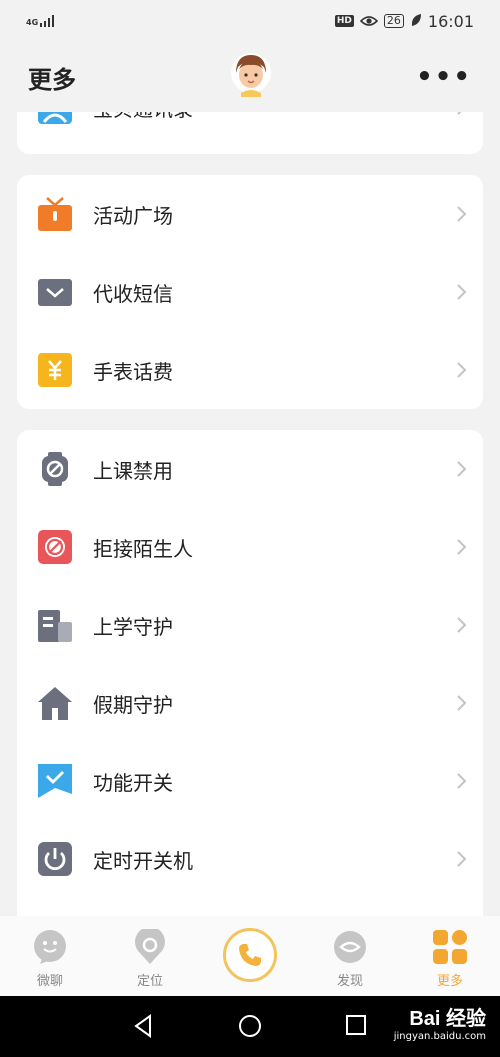  I want to click on call-button, so click(250, 955).